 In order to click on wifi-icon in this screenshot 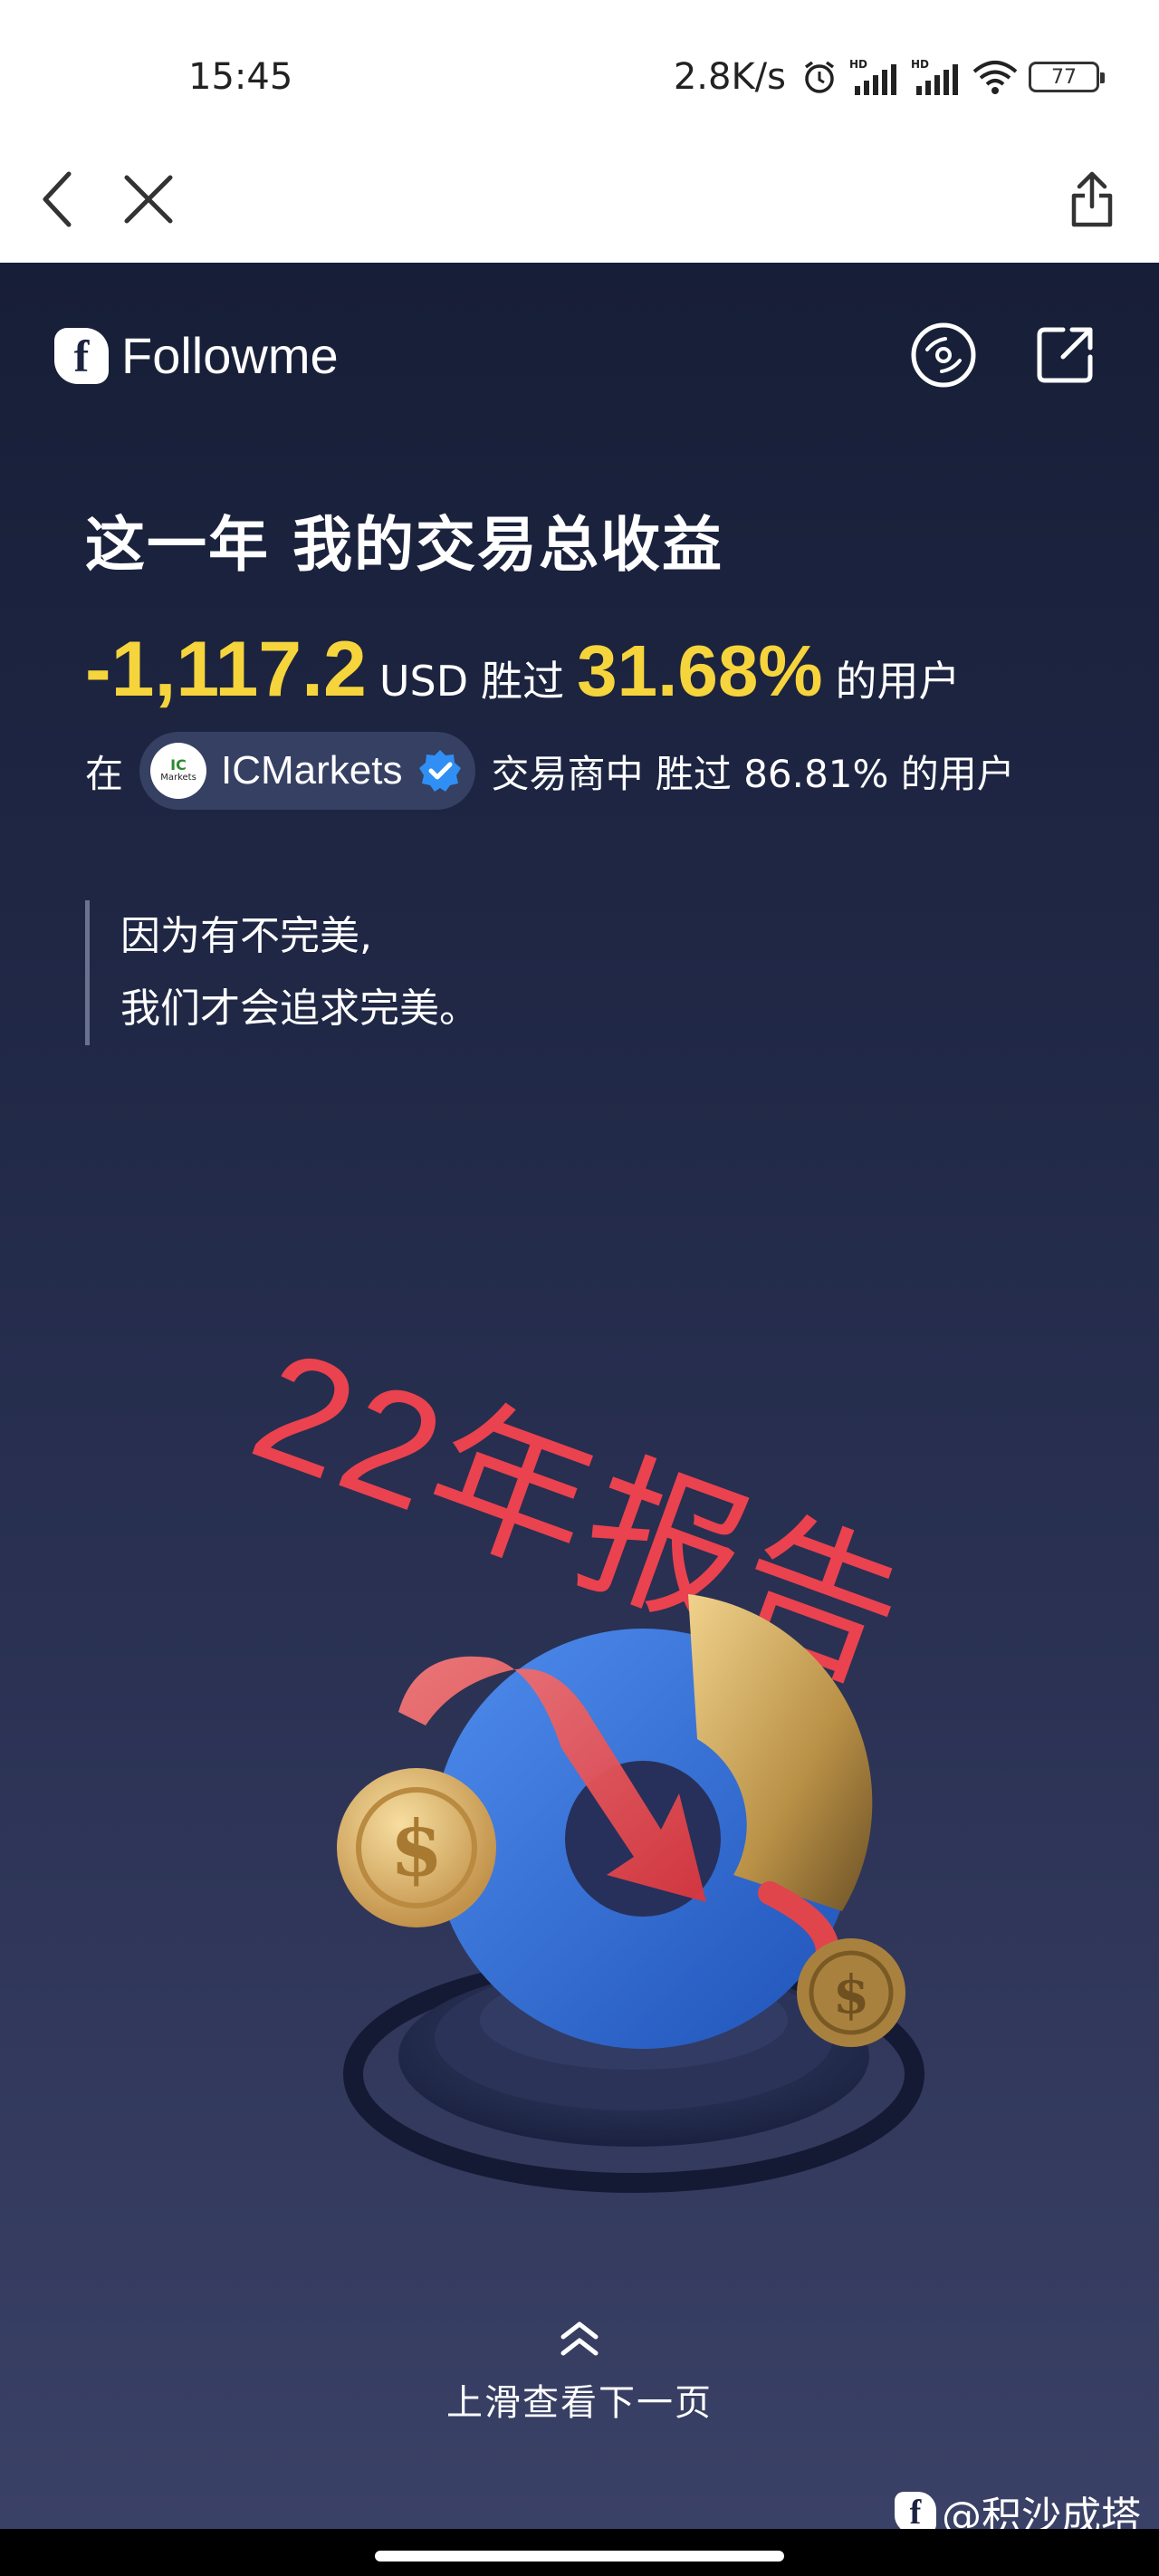, I will do `click(995, 77)`.